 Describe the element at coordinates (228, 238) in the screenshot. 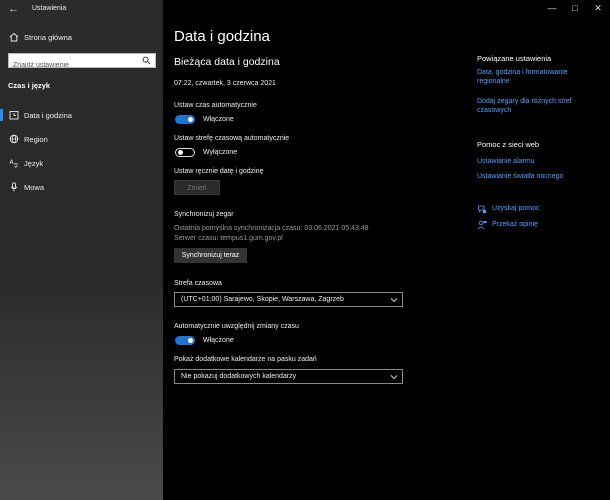

I see `time-server-text: Serwer czasu: tempus1.gum.gov.pl` at that location.